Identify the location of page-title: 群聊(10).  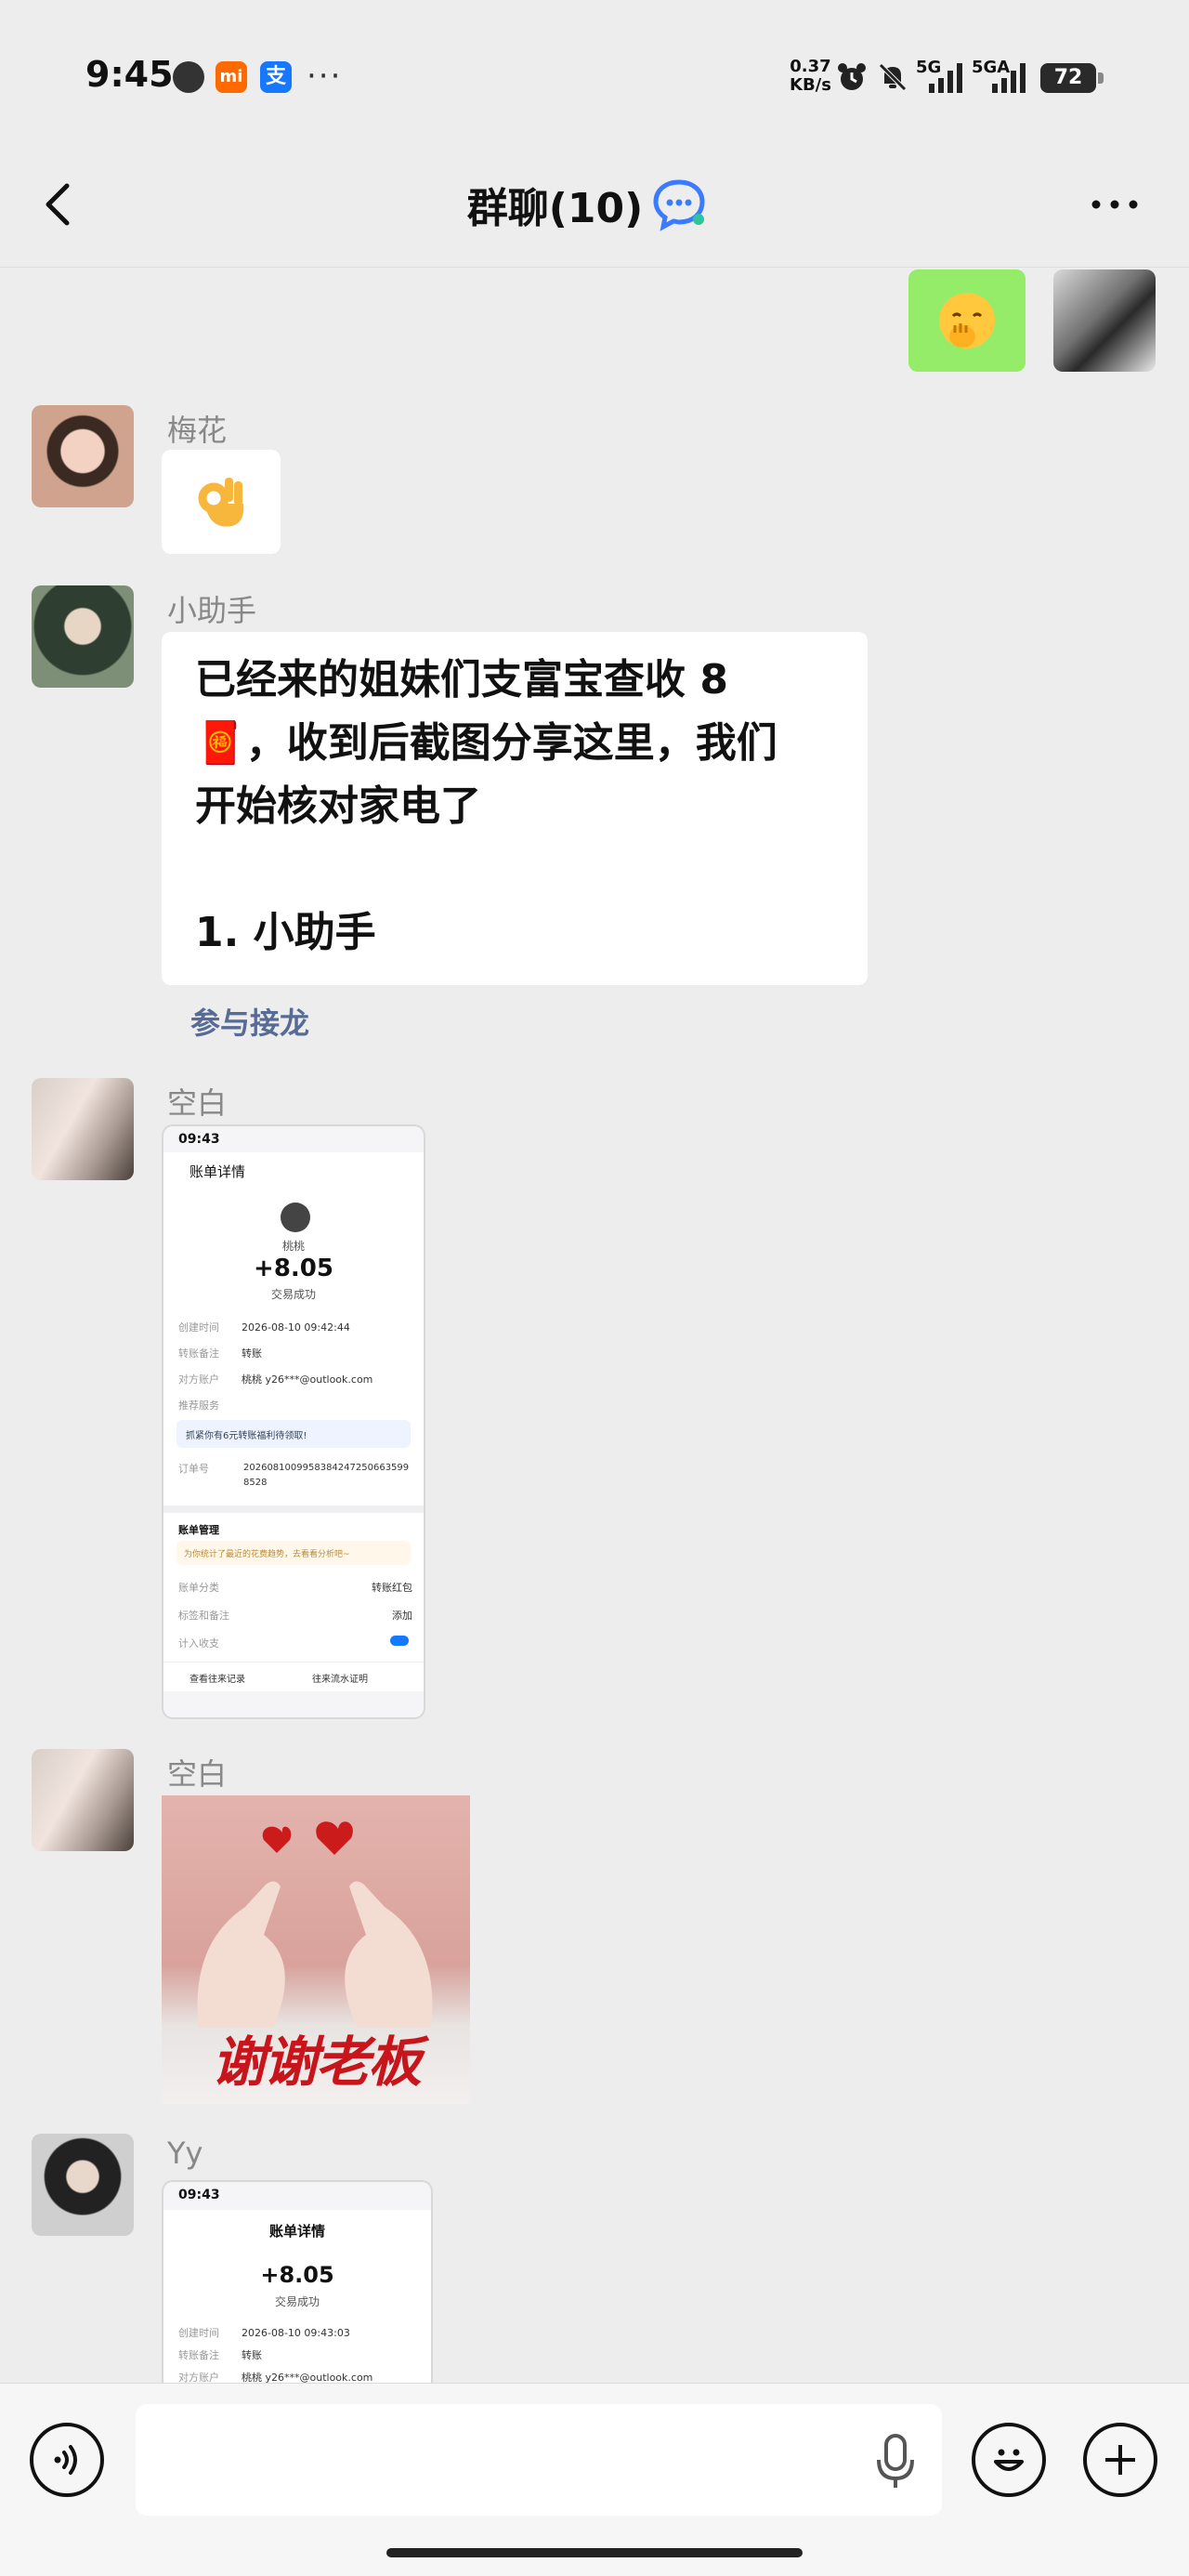
(555, 208).